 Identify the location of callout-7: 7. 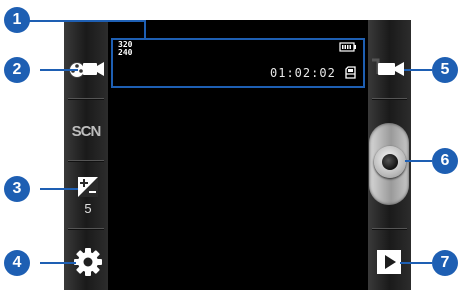
(445, 263).